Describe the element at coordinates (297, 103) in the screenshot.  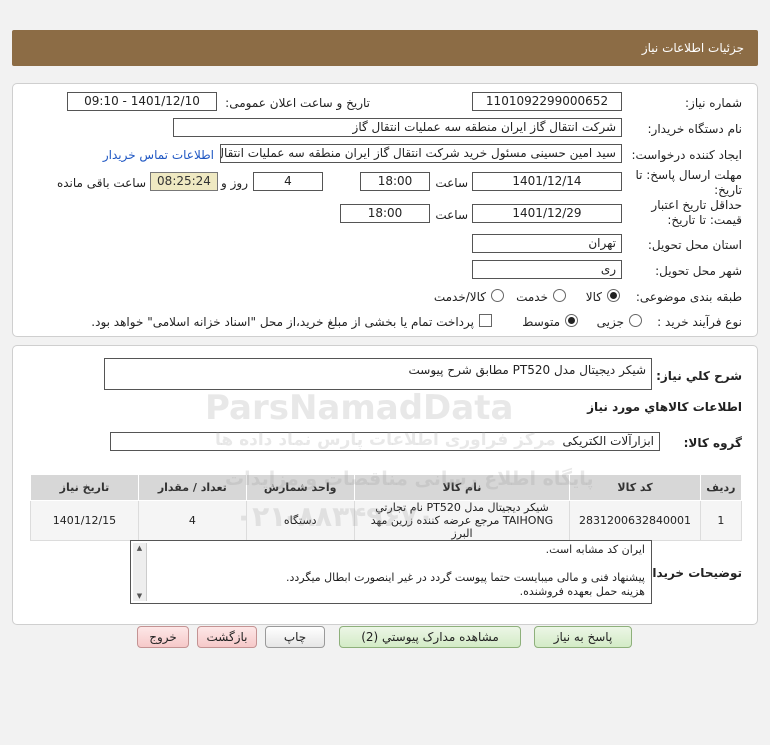
I see `announce-label: تاریخ و ساعت اعلان عمومی:` at that location.